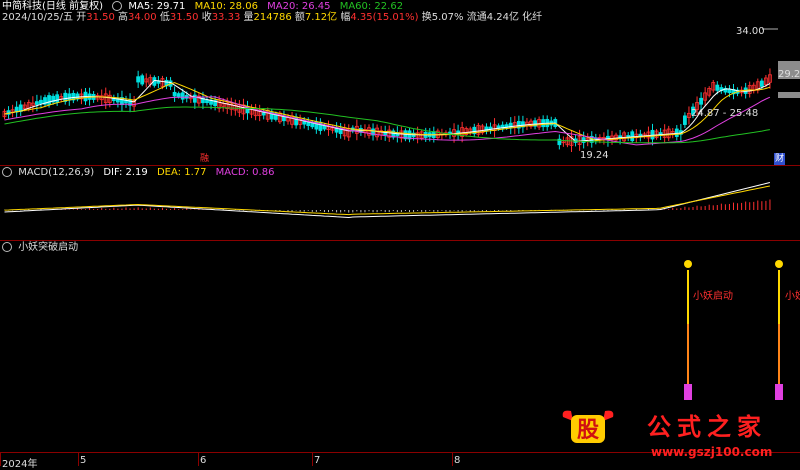 This screenshot has height=470, width=800. I want to click on watermark: 股 公式之家 www.gszj100.com, so click(677, 435).